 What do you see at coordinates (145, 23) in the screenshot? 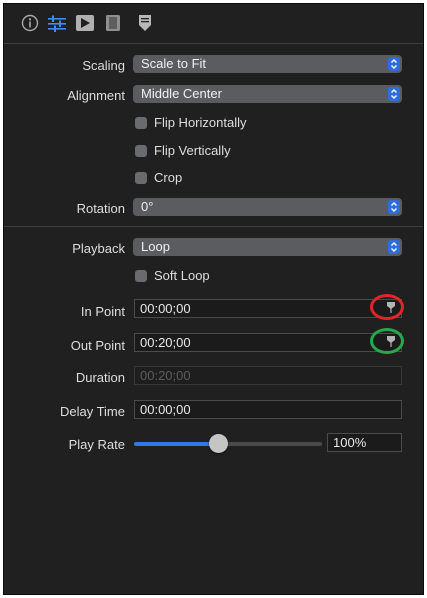
I see `marker-icon` at bounding box center [145, 23].